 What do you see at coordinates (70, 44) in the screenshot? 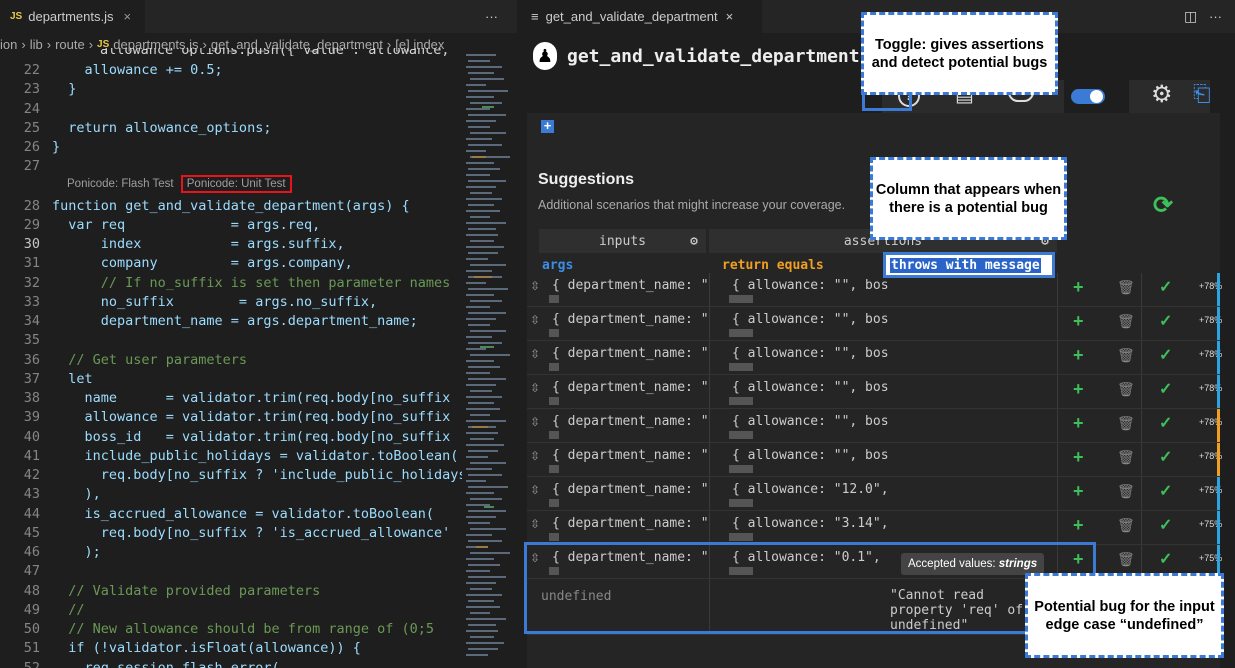
I see `breadcrumb-item: route` at bounding box center [70, 44].